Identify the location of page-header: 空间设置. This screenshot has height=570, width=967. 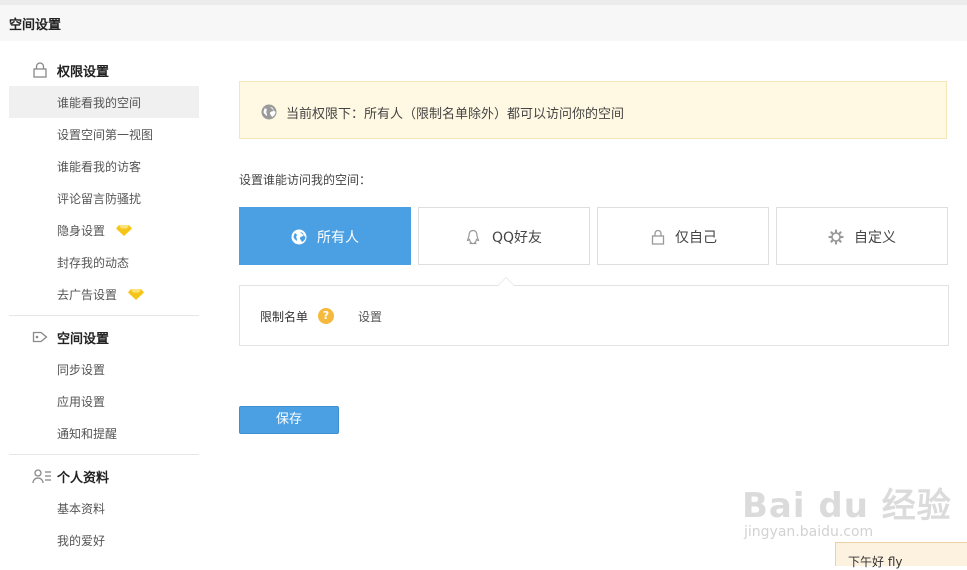
(483, 23).